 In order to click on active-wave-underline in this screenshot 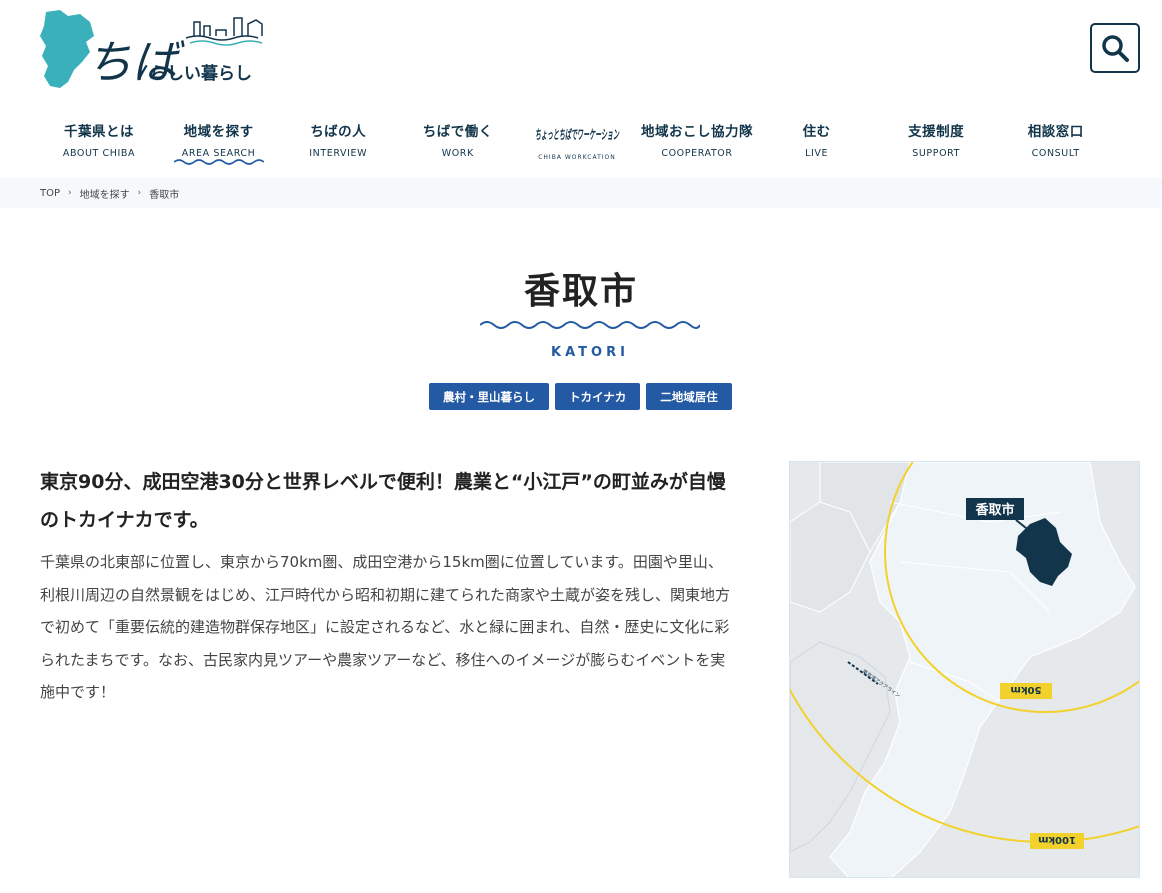, I will do `click(218, 162)`.